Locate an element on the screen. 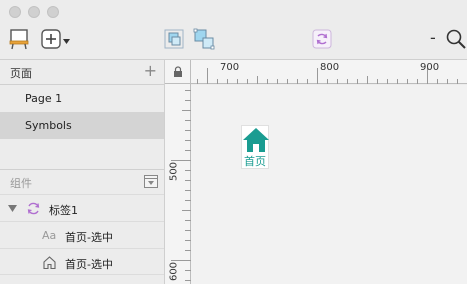 The width and height of the screenshot is (467, 284). vertical-ruler: 500 600 is located at coordinates (178, 184).